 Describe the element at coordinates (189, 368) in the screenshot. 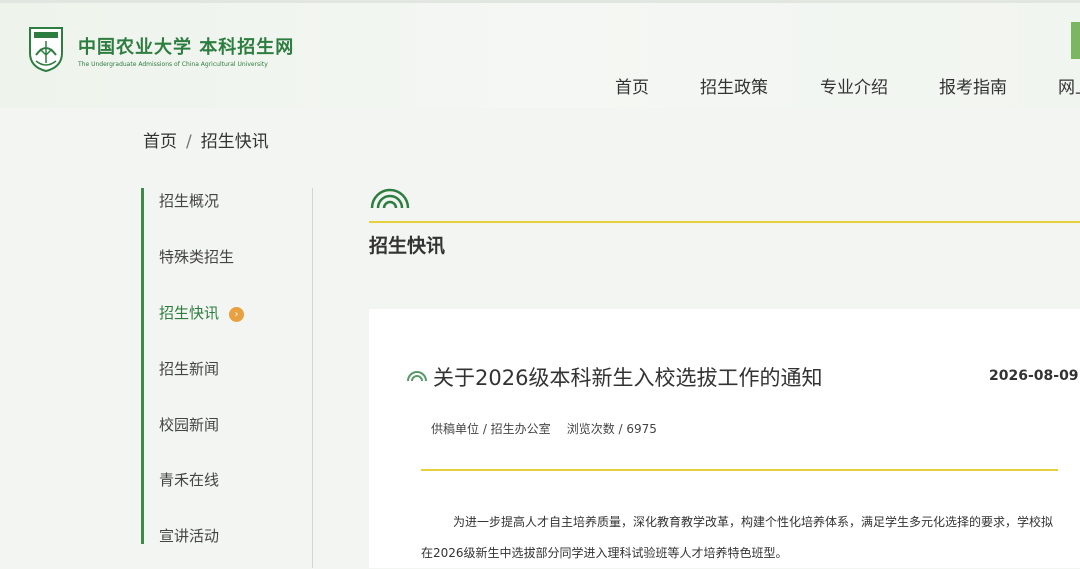

I see `sidebar-item-admission-news: 招生新闻` at that location.